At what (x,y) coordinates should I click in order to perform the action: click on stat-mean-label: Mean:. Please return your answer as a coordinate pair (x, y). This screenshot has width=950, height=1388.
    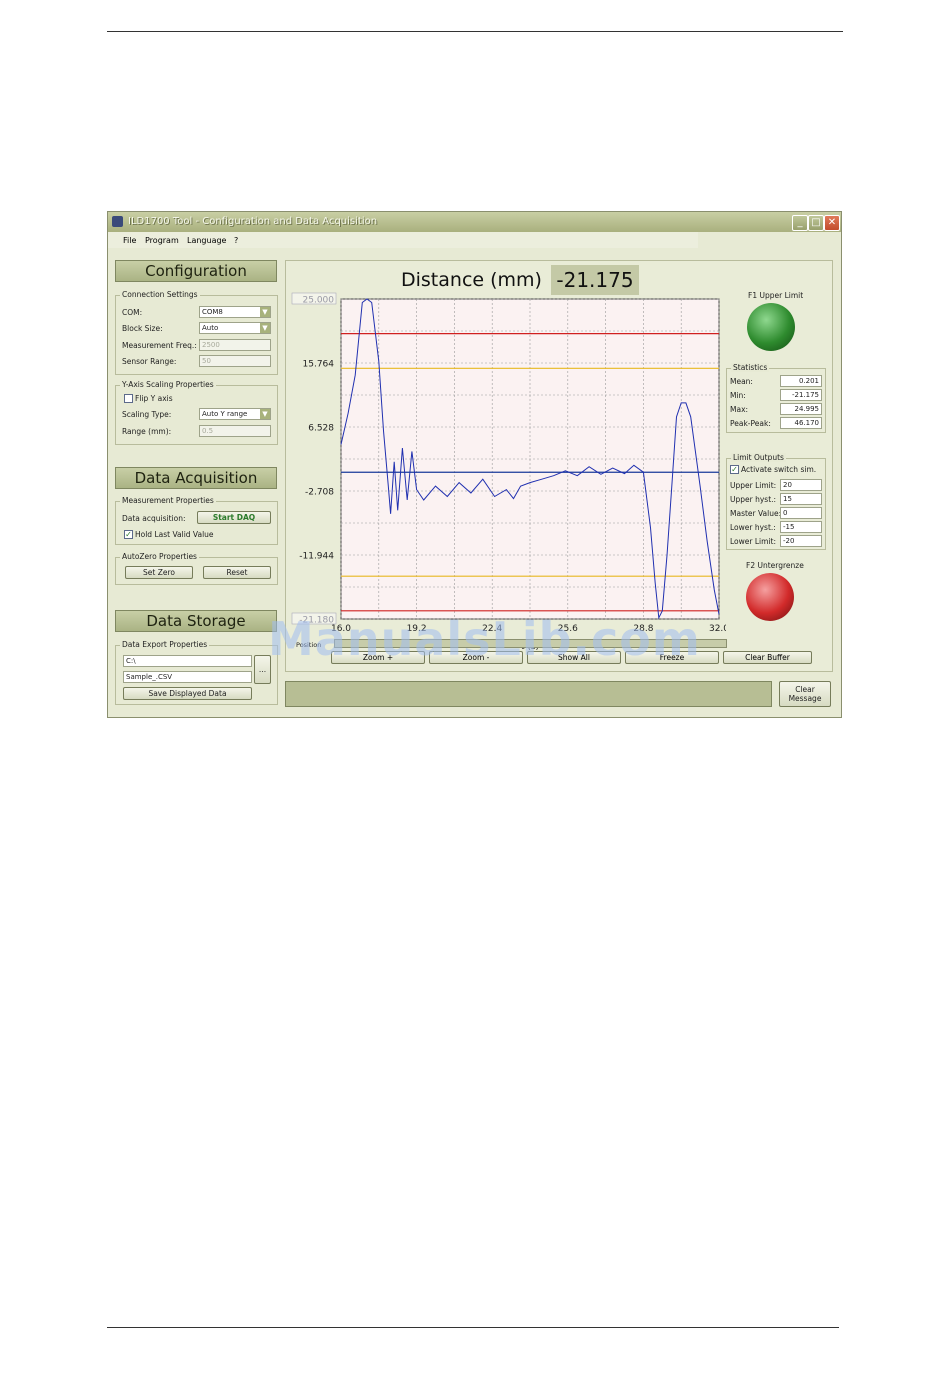
    Looking at the image, I should click on (741, 381).